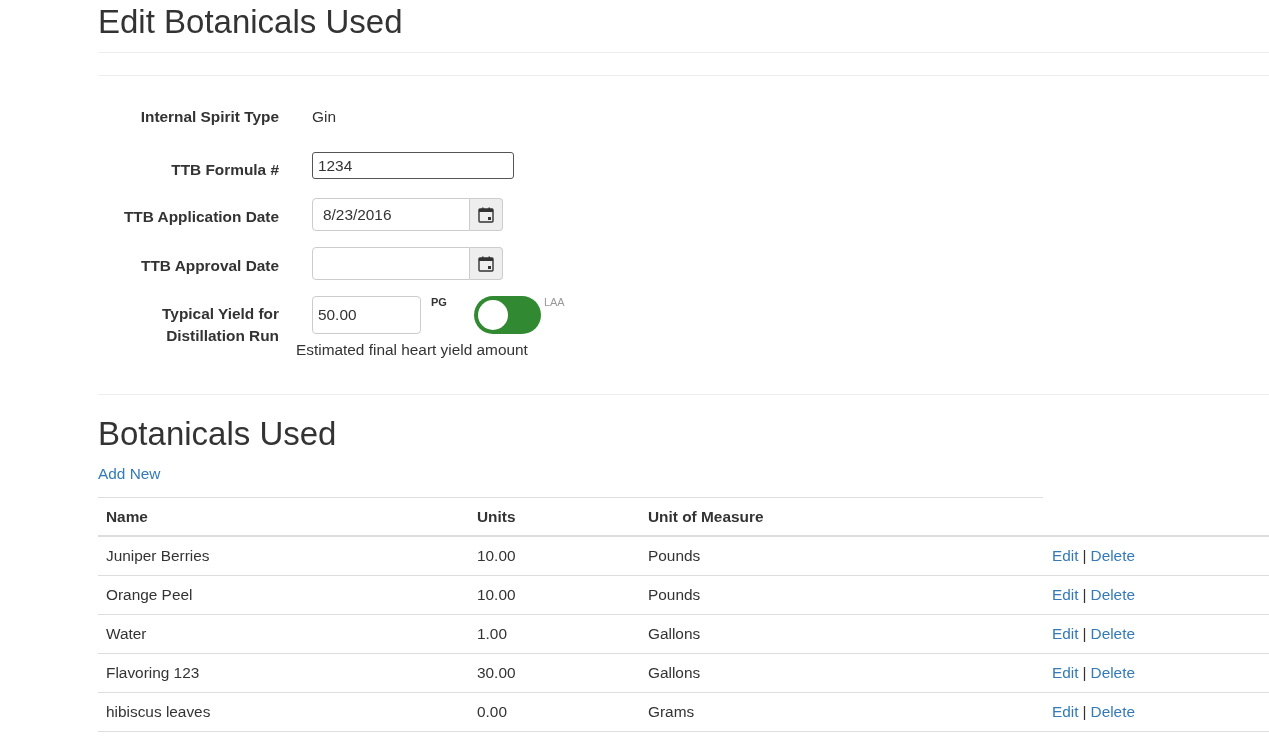 The width and height of the screenshot is (1269, 742). What do you see at coordinates (220, 324) in the screenshot?
I see `field-label: Typical Yield for Distillation Run` at bounding box center [220, 324].